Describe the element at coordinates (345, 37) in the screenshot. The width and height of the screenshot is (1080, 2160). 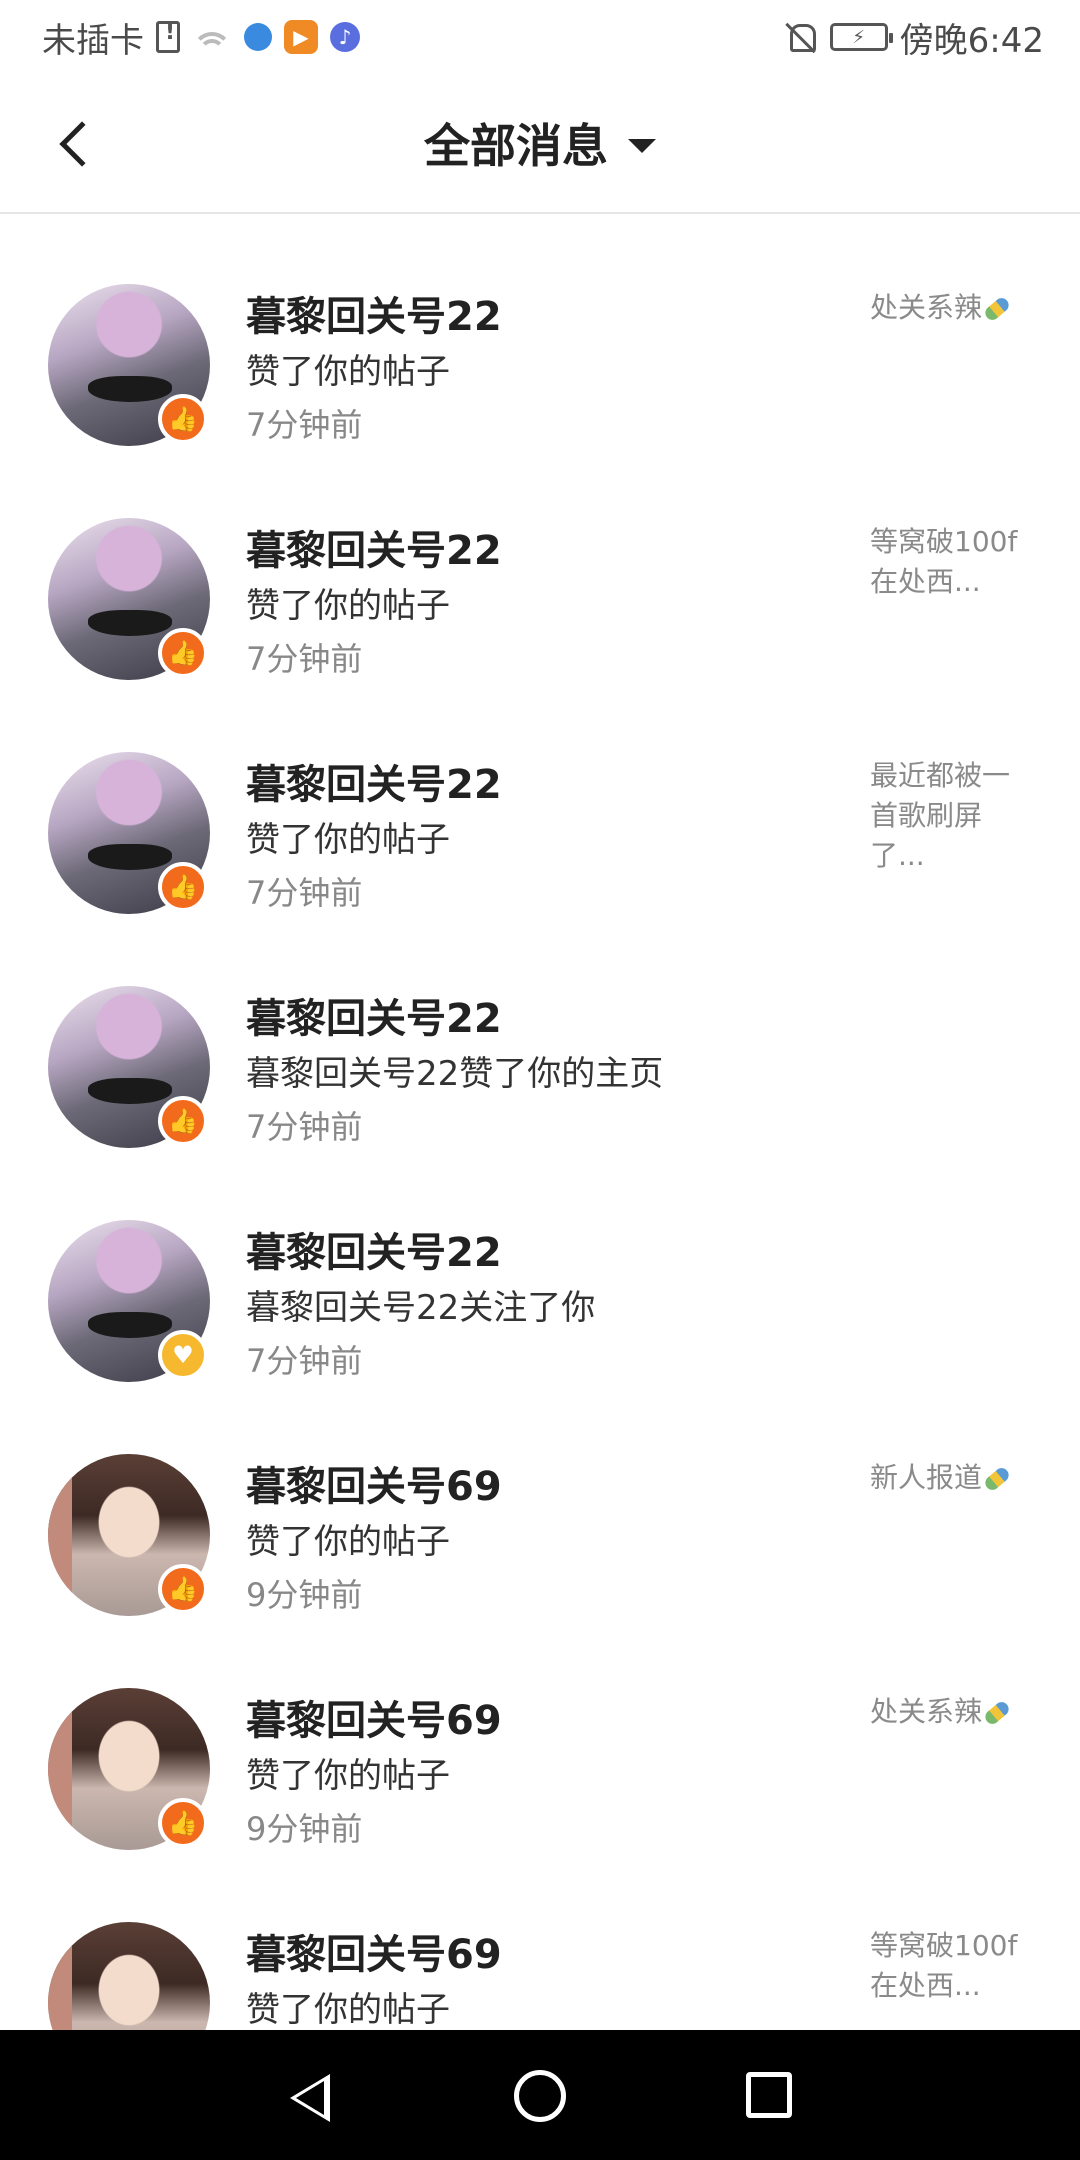
I see `music-notification-icon: ♪` at that location.